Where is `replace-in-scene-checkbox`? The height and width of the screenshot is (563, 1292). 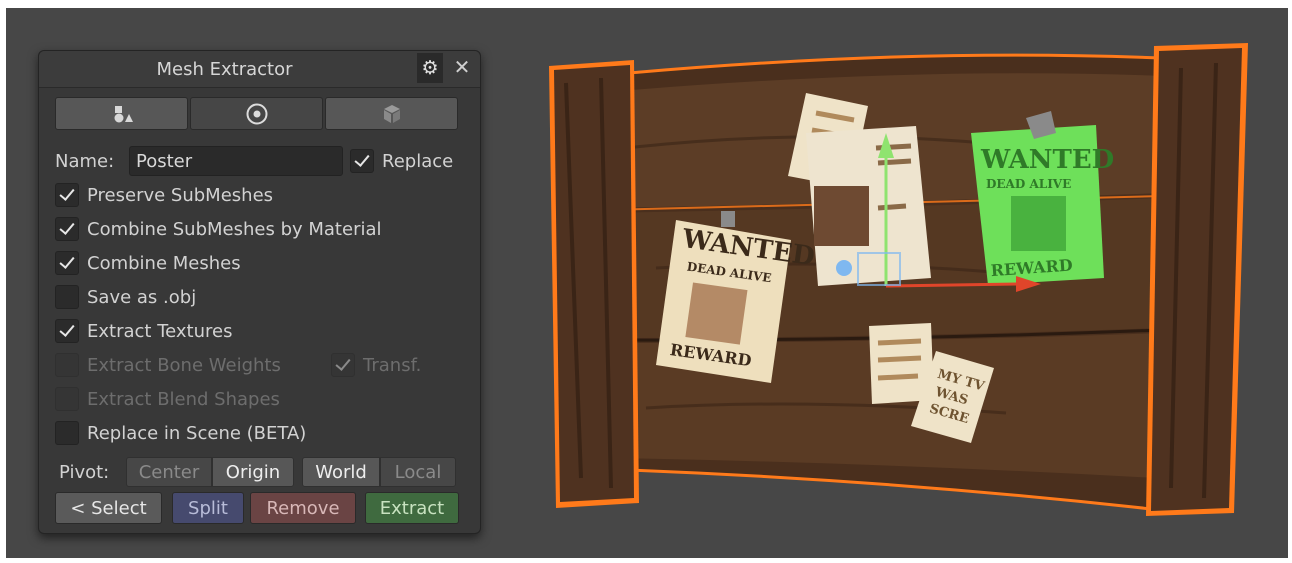 replace-in-scene-checkbox is located at coordinates (67, 433).